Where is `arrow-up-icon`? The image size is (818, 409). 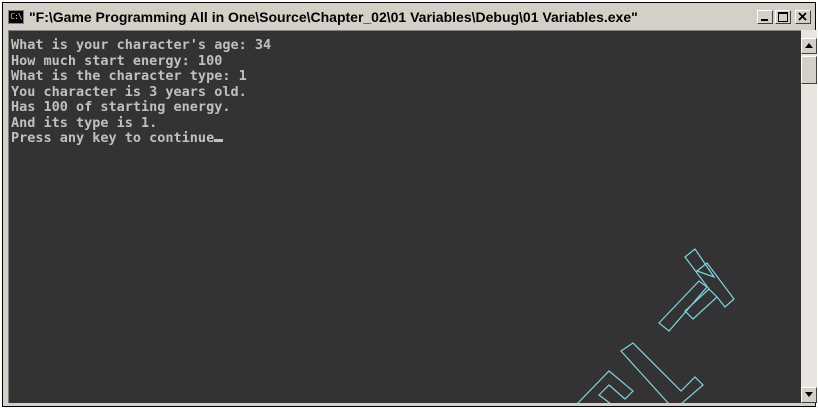 arrow-up-icon is located at coordinates (809, 45).